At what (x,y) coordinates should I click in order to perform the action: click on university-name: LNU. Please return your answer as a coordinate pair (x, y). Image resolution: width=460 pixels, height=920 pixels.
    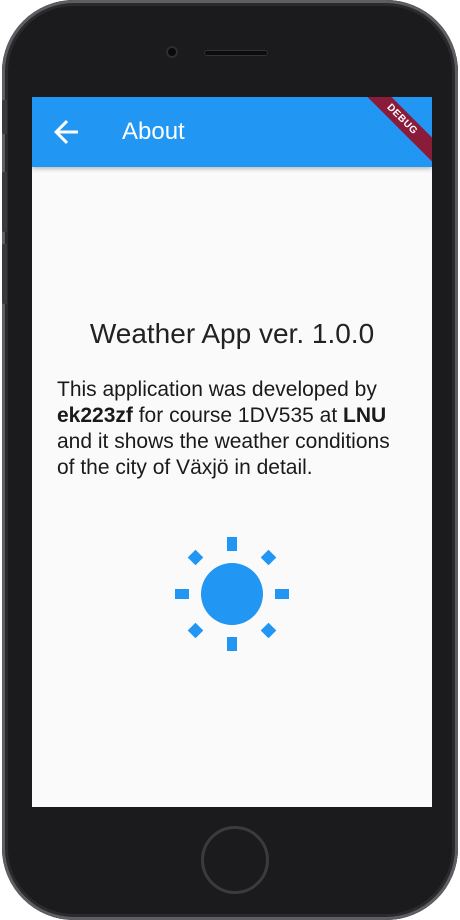
    Looking at the image, I should click on (365, 415).